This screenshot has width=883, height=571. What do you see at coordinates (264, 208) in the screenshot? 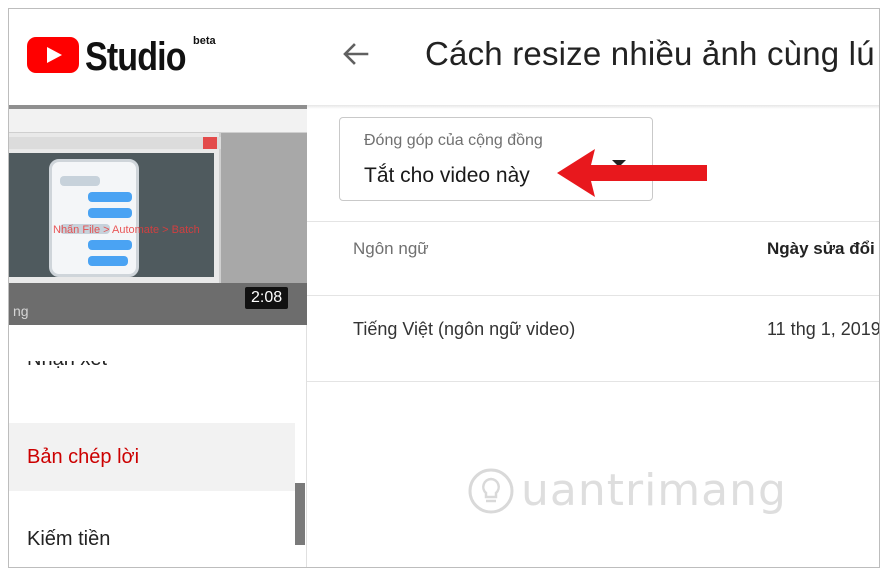
I see `thumbnail-side-panel` at bounding box center [264, 208].